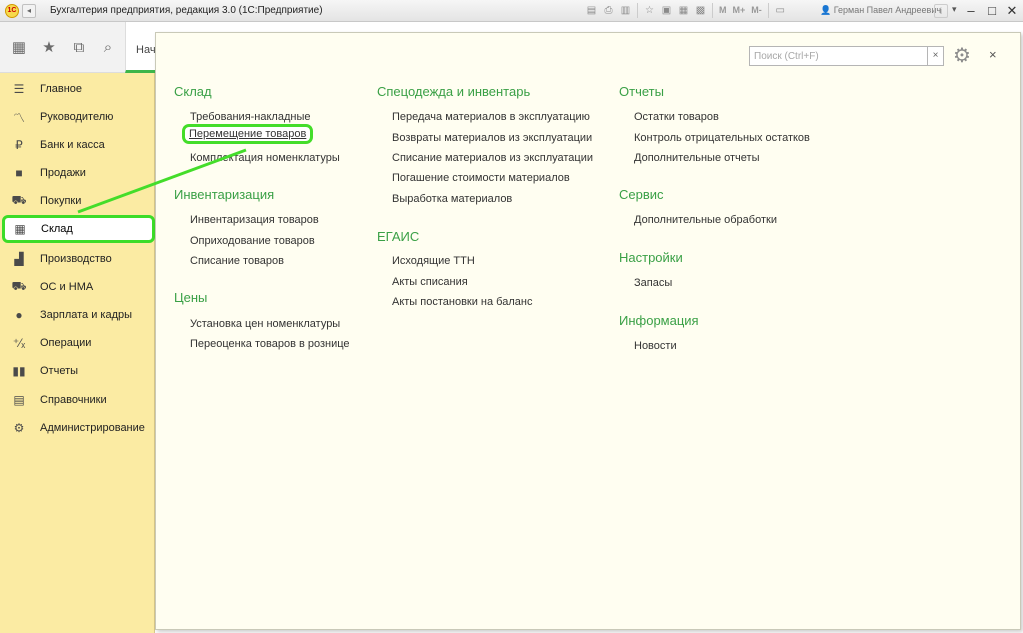  What do you see at coordinates (722, 138) in the screenshot?
I see `link-negative-balances: Контроль отрицательных остатков` at bounding box center [722, 138].